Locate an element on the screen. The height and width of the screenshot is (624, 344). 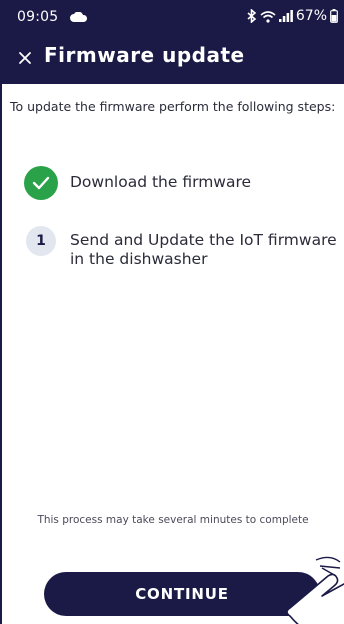
page-title: Firmware update is located at coordinates (144, 55).